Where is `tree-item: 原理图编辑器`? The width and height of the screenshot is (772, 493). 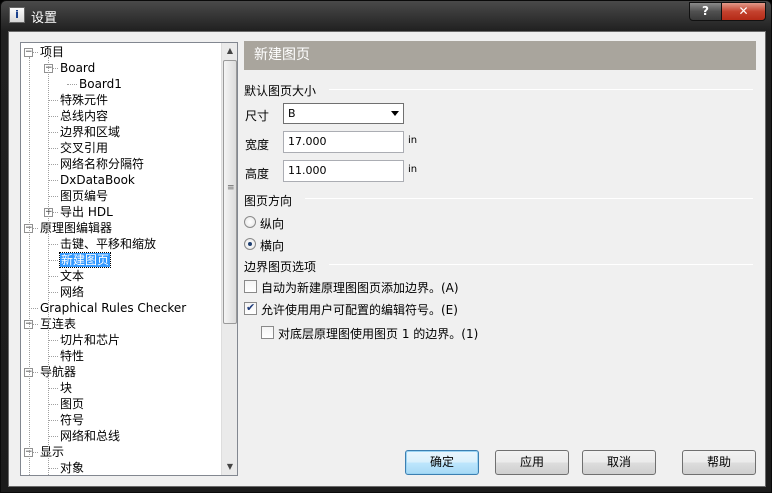
tree-item: 原理图编辑器 is located at coordinates (76, 228).